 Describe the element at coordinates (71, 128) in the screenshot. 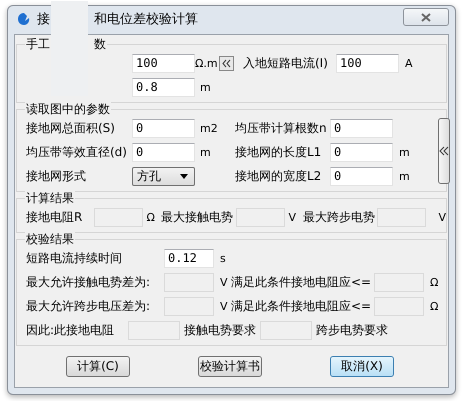

I see `field-label: 接地网总面积(S)` at that location.